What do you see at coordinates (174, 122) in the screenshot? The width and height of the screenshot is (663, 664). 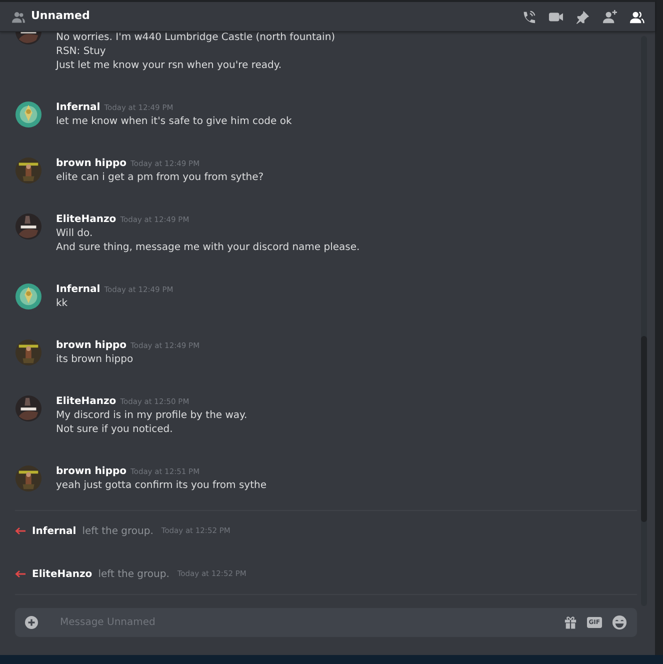 I see `message-text: let me know when it's safe to give him code ok` at bounding box center [174, 122].